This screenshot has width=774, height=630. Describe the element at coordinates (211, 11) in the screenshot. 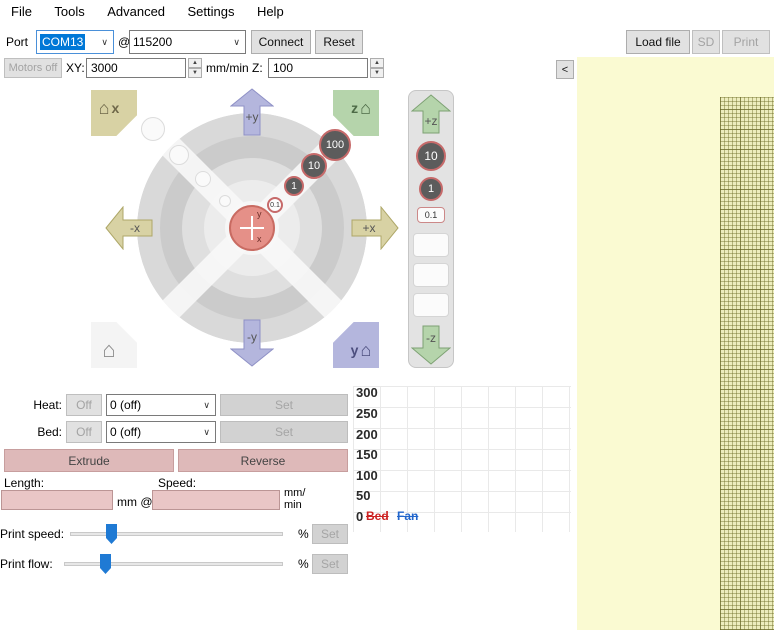

I see `menu-settings: Settings` at that location.